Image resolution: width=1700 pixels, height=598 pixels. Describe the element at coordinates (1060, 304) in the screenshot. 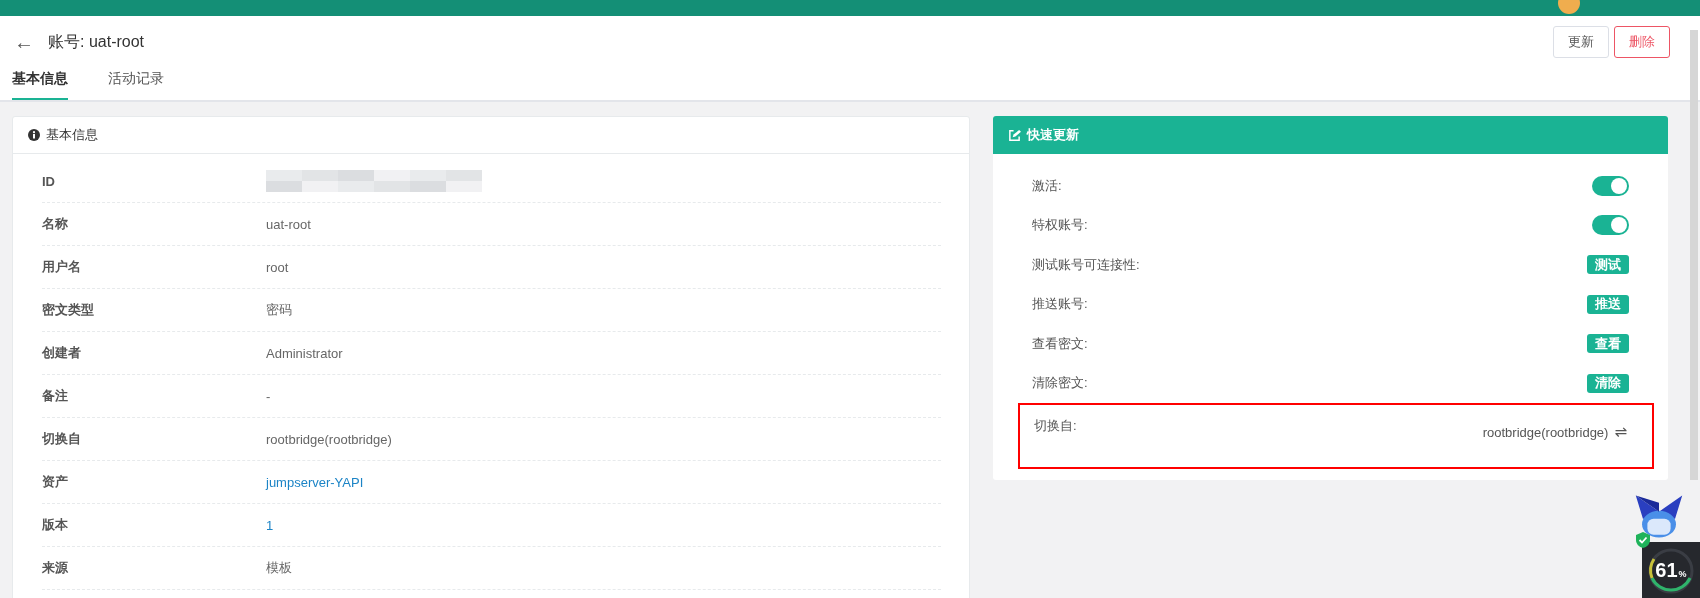

I see `setting-label: 推送账号:` at that location.